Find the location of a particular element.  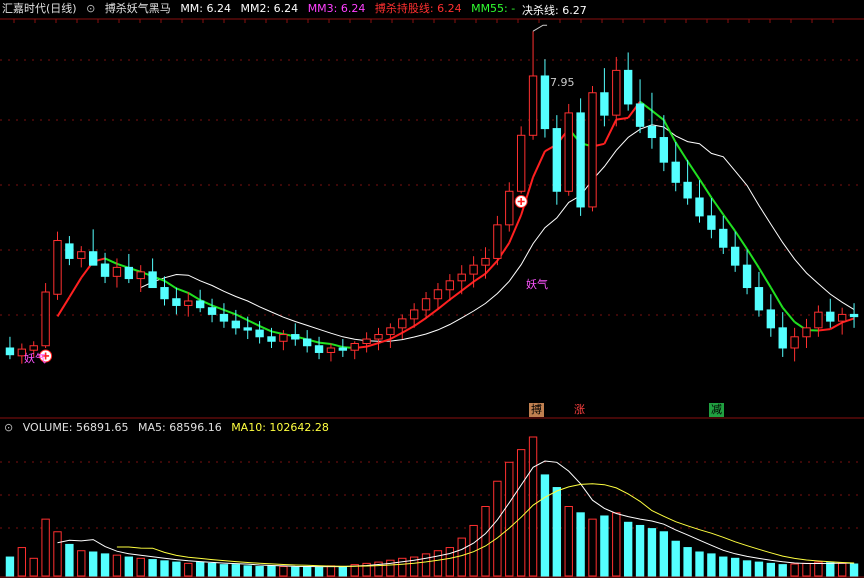

high-label: 7.95 is located at coordinates (562, 82).